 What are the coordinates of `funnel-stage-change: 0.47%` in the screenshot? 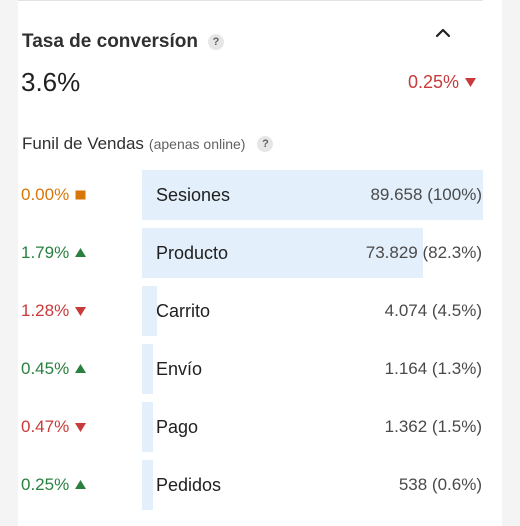 It's located at (54, 427).